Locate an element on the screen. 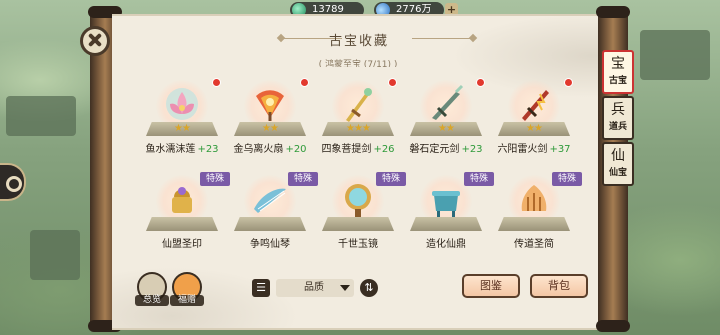  treasure-card: 特殊 千世玉镜 is located at coordinates (362, 217).